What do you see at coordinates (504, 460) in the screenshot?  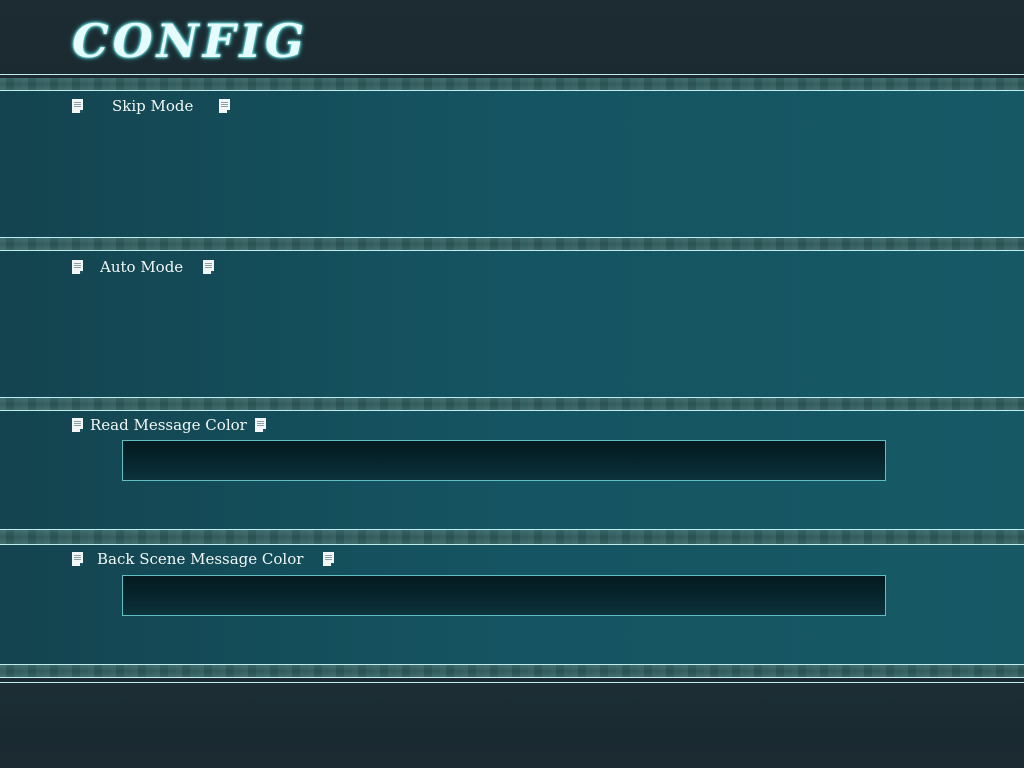 I see `read-message-color-picker` at bounding box center [504, 460].